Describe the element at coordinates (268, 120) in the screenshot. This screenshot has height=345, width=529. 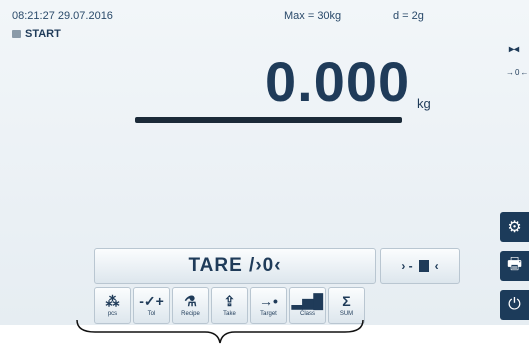
I see `capacity-bar` at that location.